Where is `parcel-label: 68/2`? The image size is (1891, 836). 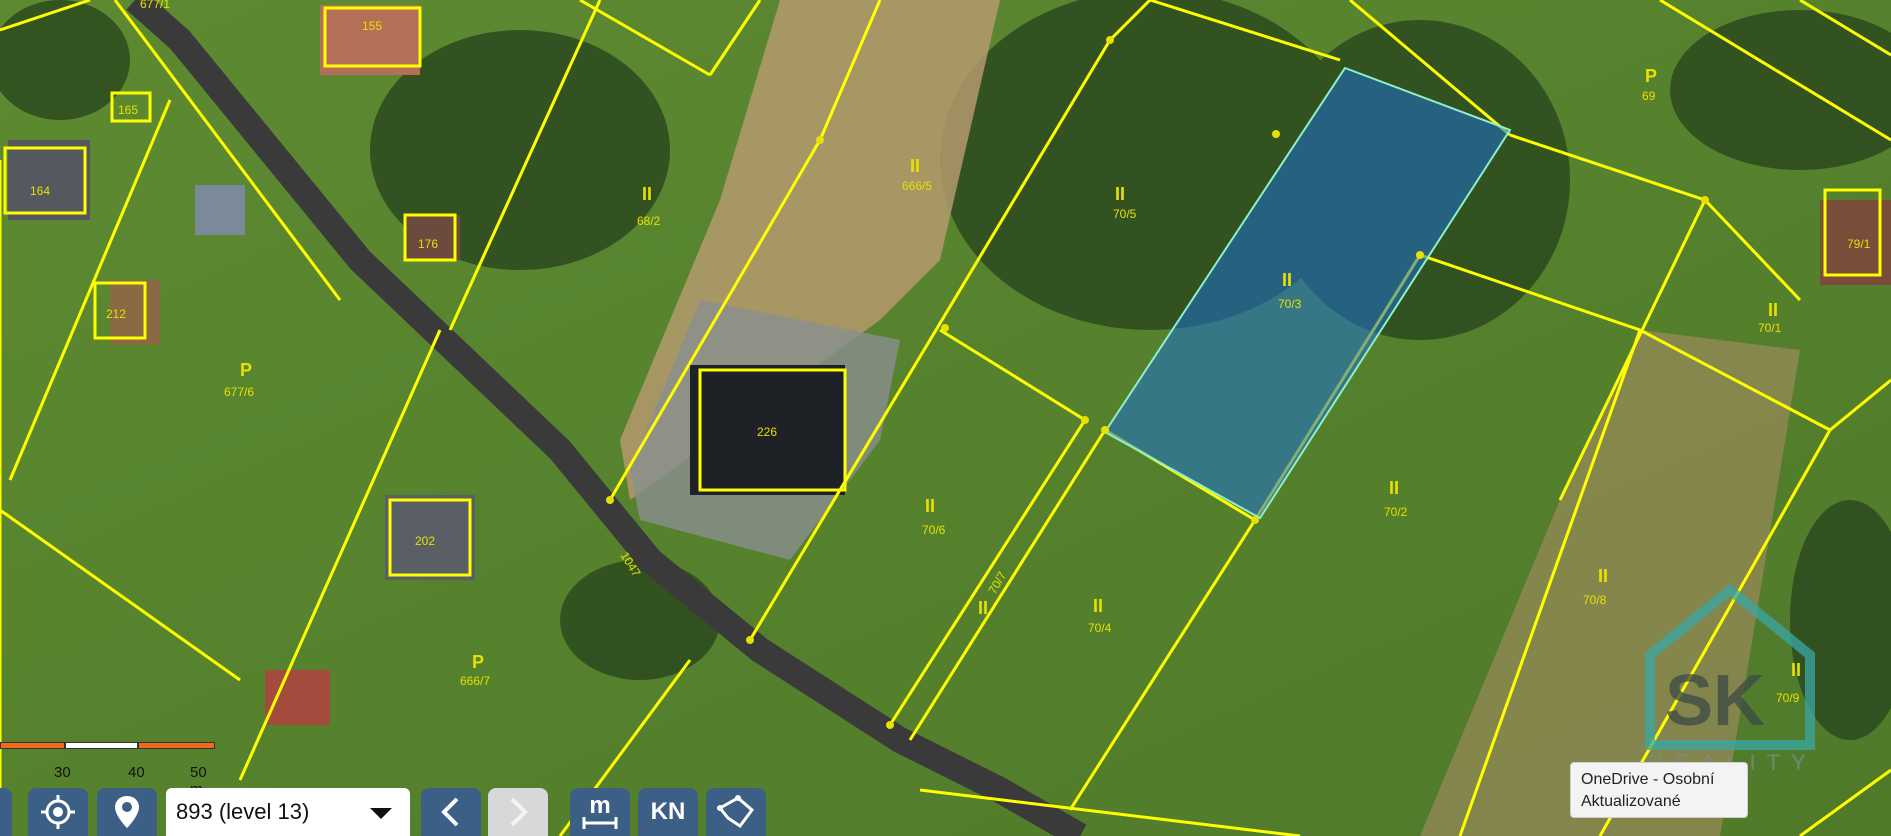
parcel-label: 68/2 is located at coordinates (649, 221).